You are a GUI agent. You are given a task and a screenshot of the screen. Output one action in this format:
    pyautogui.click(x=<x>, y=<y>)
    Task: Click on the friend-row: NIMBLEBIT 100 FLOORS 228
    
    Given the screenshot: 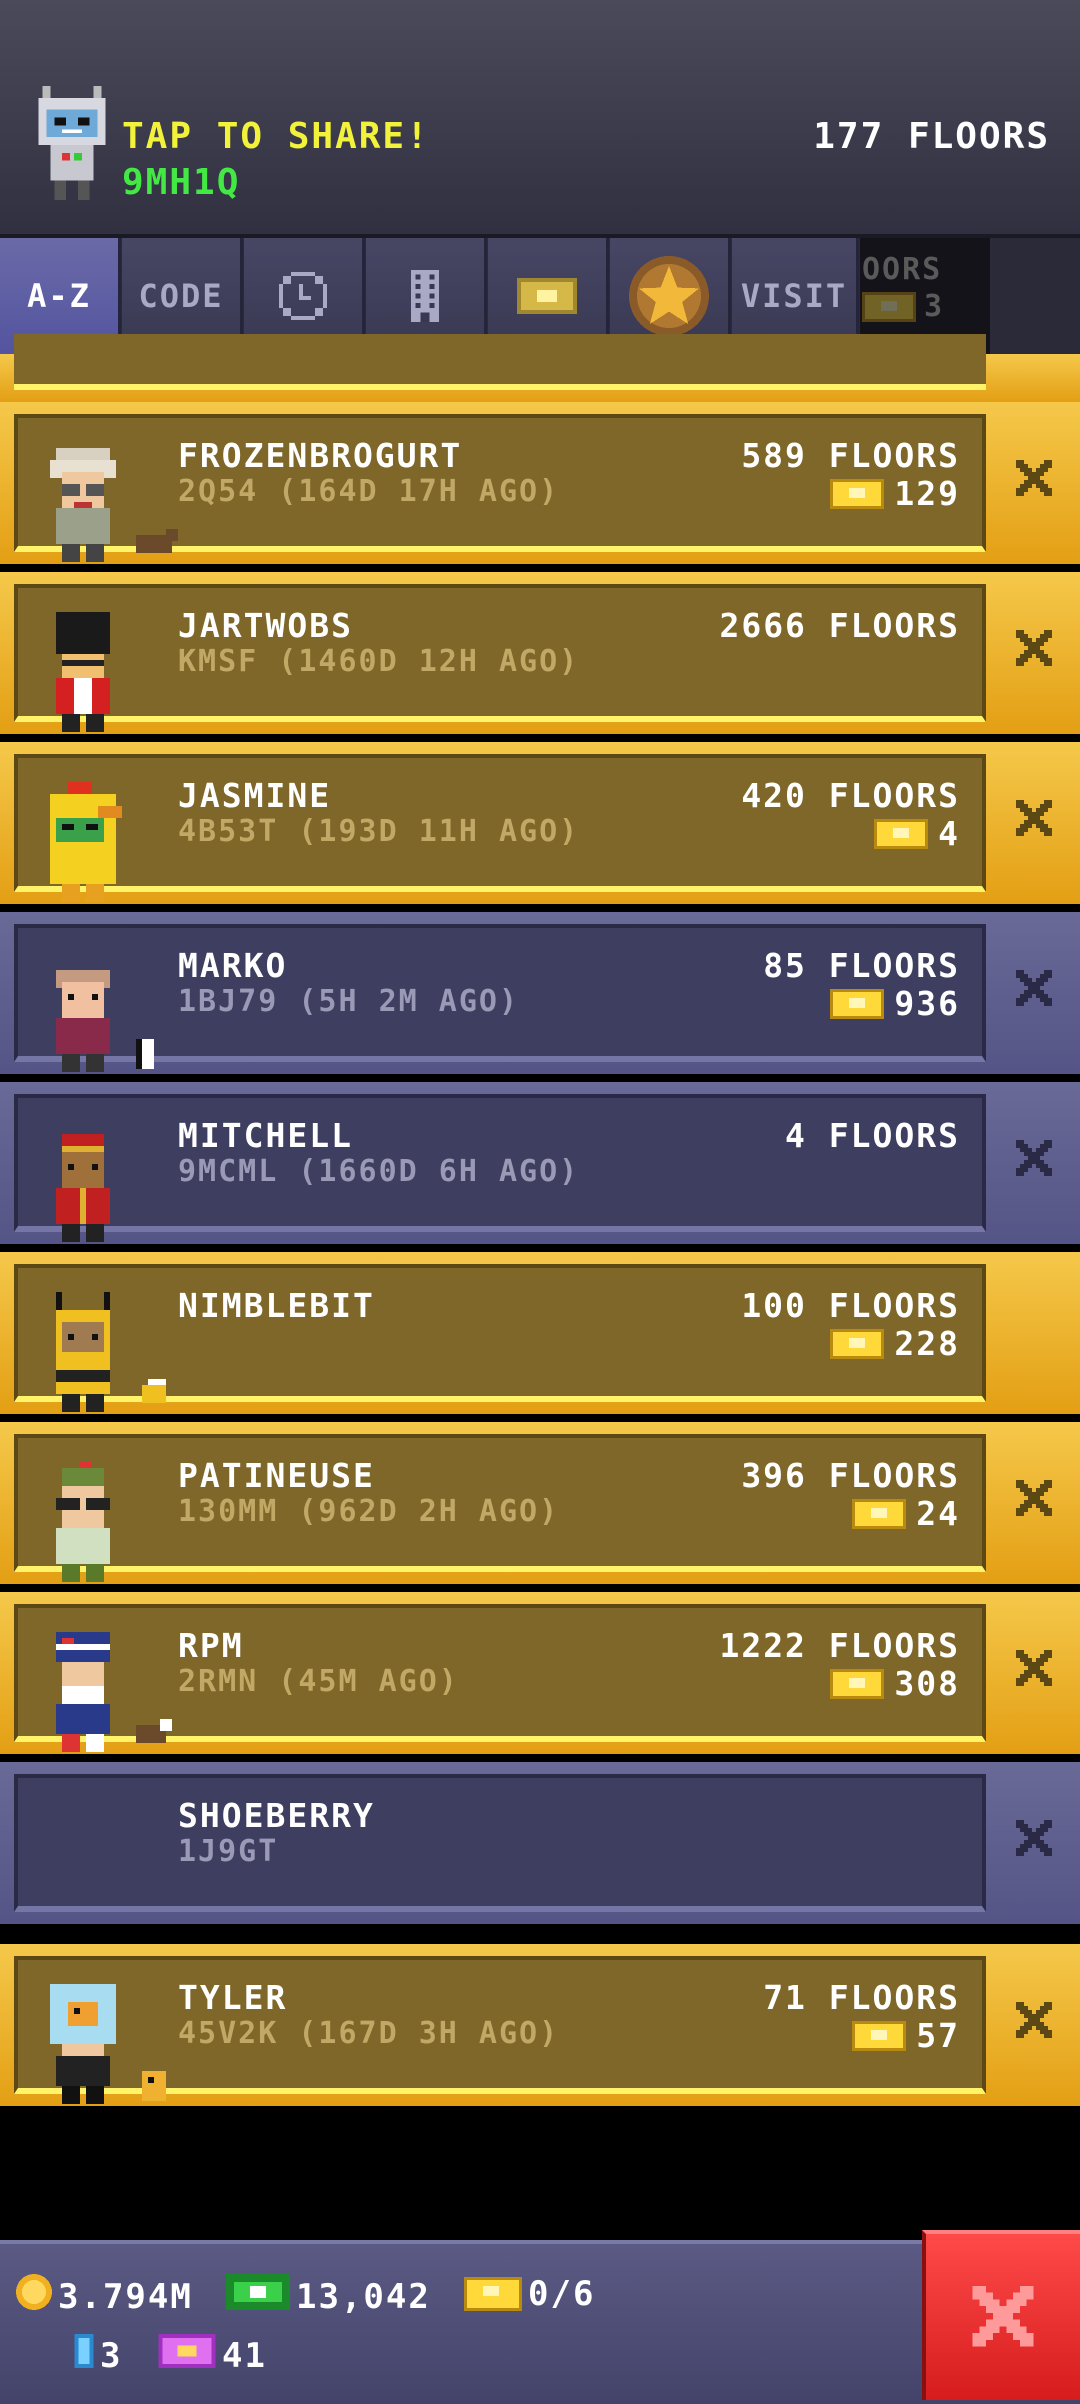 What is the action you would take?
    pyautogui.click(x=540, y=1333)
    